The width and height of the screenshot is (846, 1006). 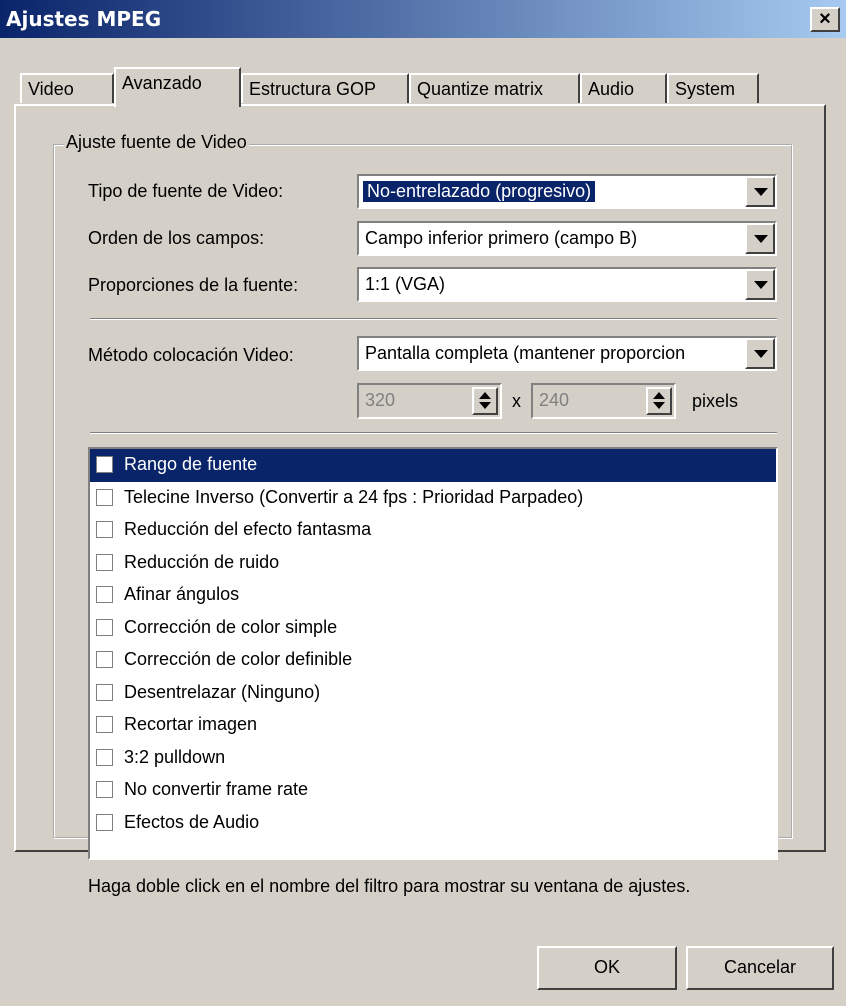 I want to click on list-item: No convertir frame rate, so click(x=433, y=790).